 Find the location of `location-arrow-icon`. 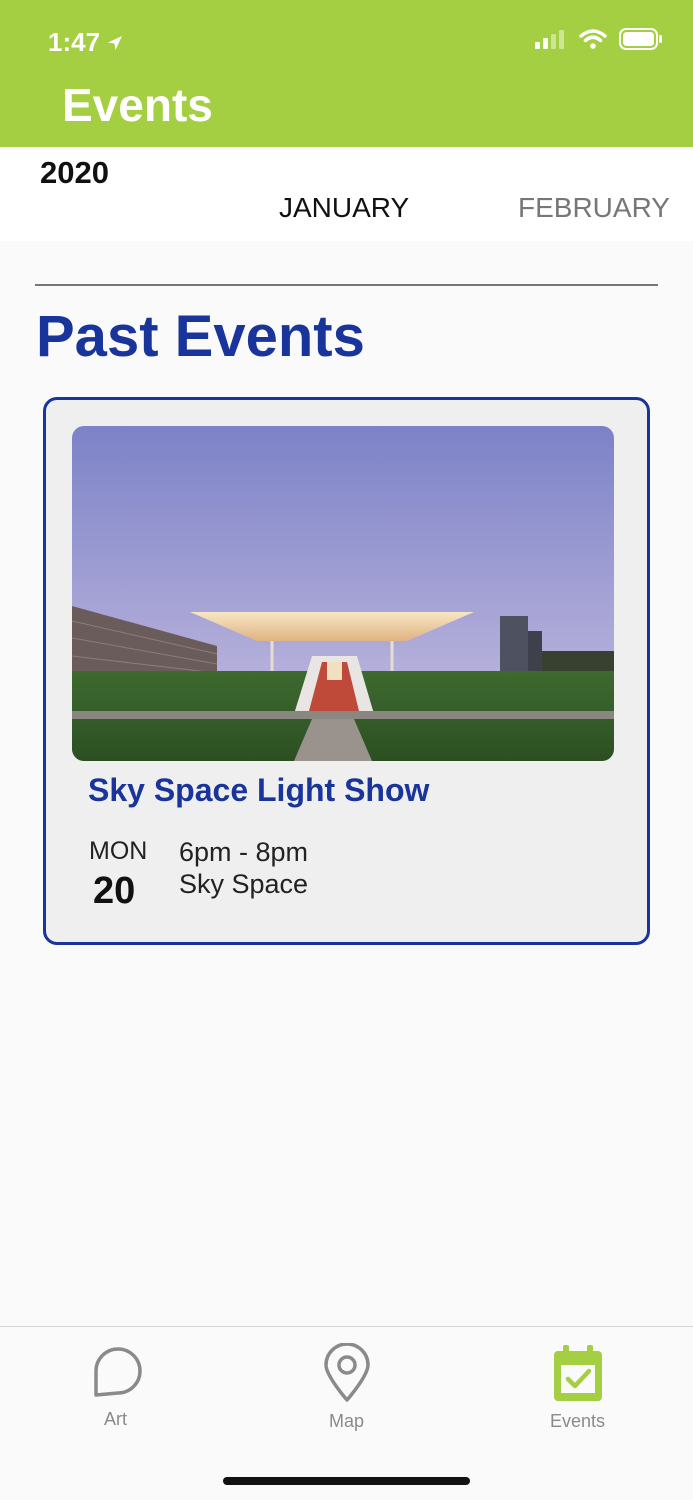

location-arrow-icon is located at coordinates (115, 42).